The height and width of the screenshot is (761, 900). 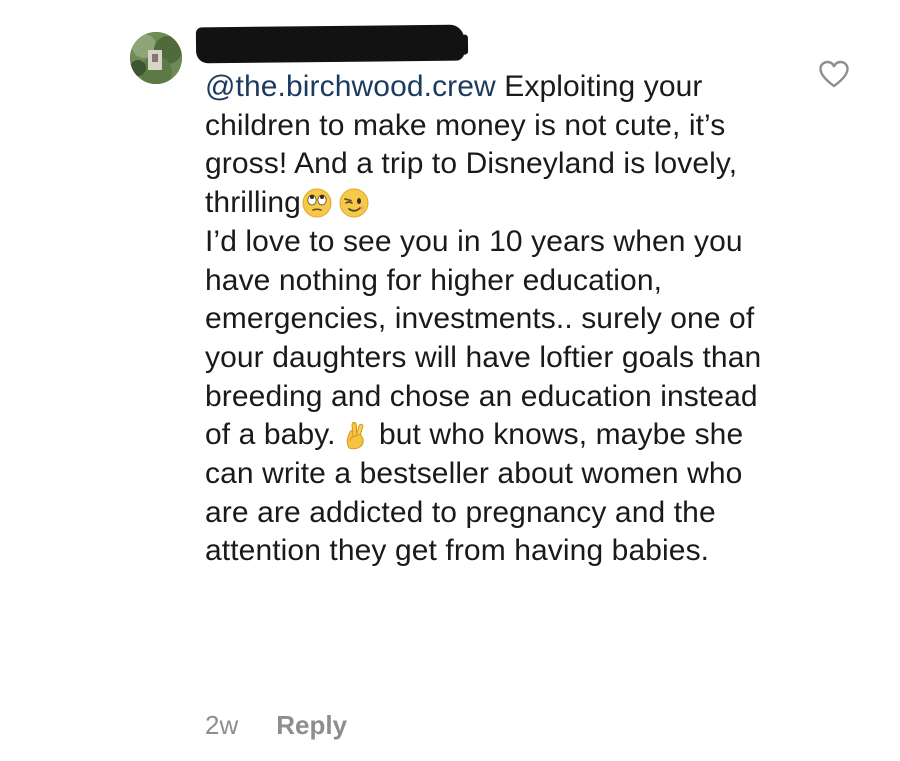 What do you see at coordinates (222, 725) in the screenshot?
I see `comment-timestamp: 2w` at bounding box center [222, 725].